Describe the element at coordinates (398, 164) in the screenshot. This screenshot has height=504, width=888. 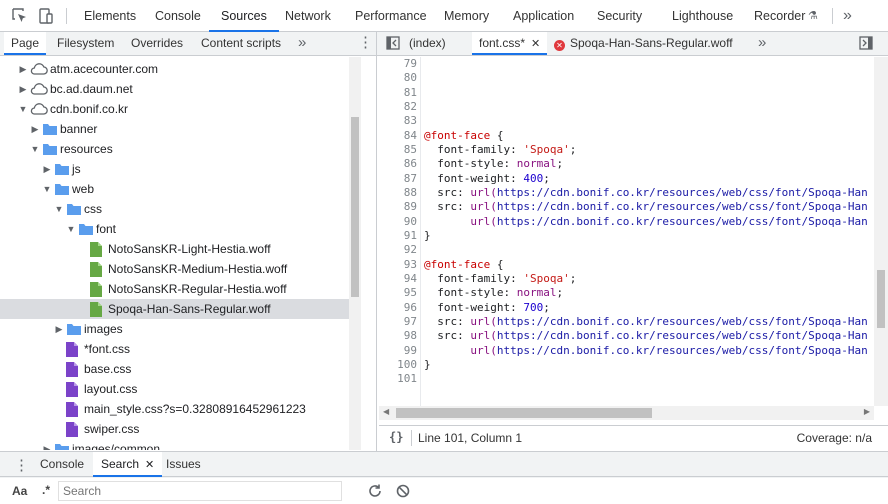
I see `line-number: 86` at that location.